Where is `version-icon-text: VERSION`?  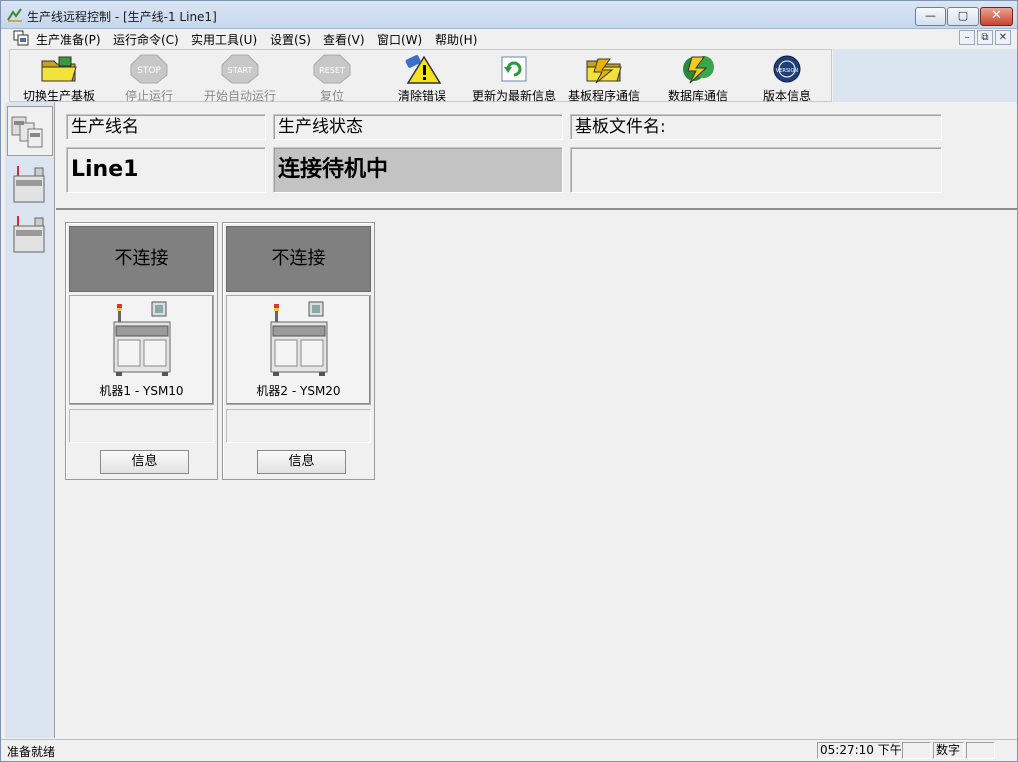
version-icon-text: VERSION is located at coordinates (787, 71).